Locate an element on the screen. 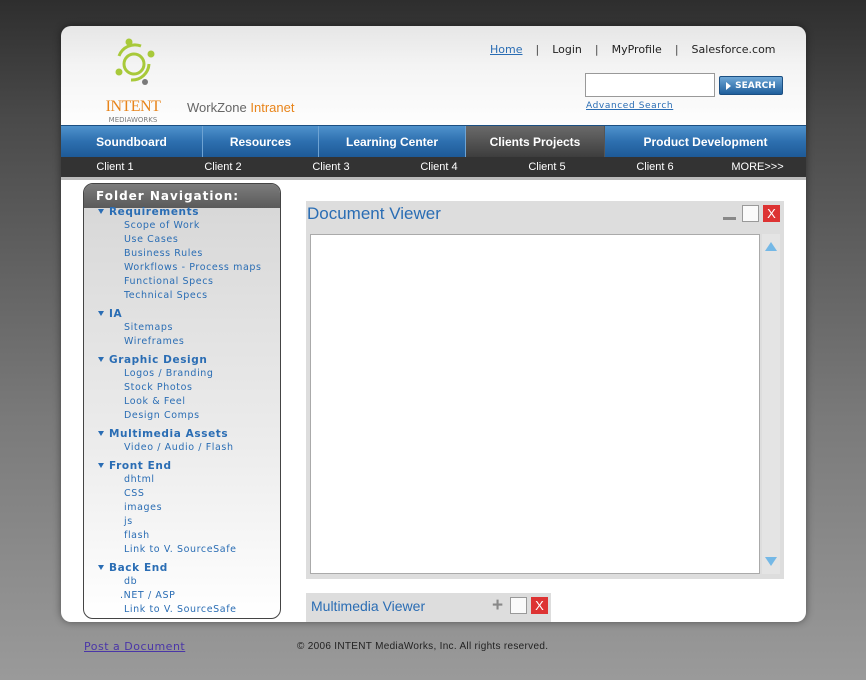 The width and height of the screenshot is (866, 680). multimedia-viewer-controls: + X is located at coordinates (518, 605).